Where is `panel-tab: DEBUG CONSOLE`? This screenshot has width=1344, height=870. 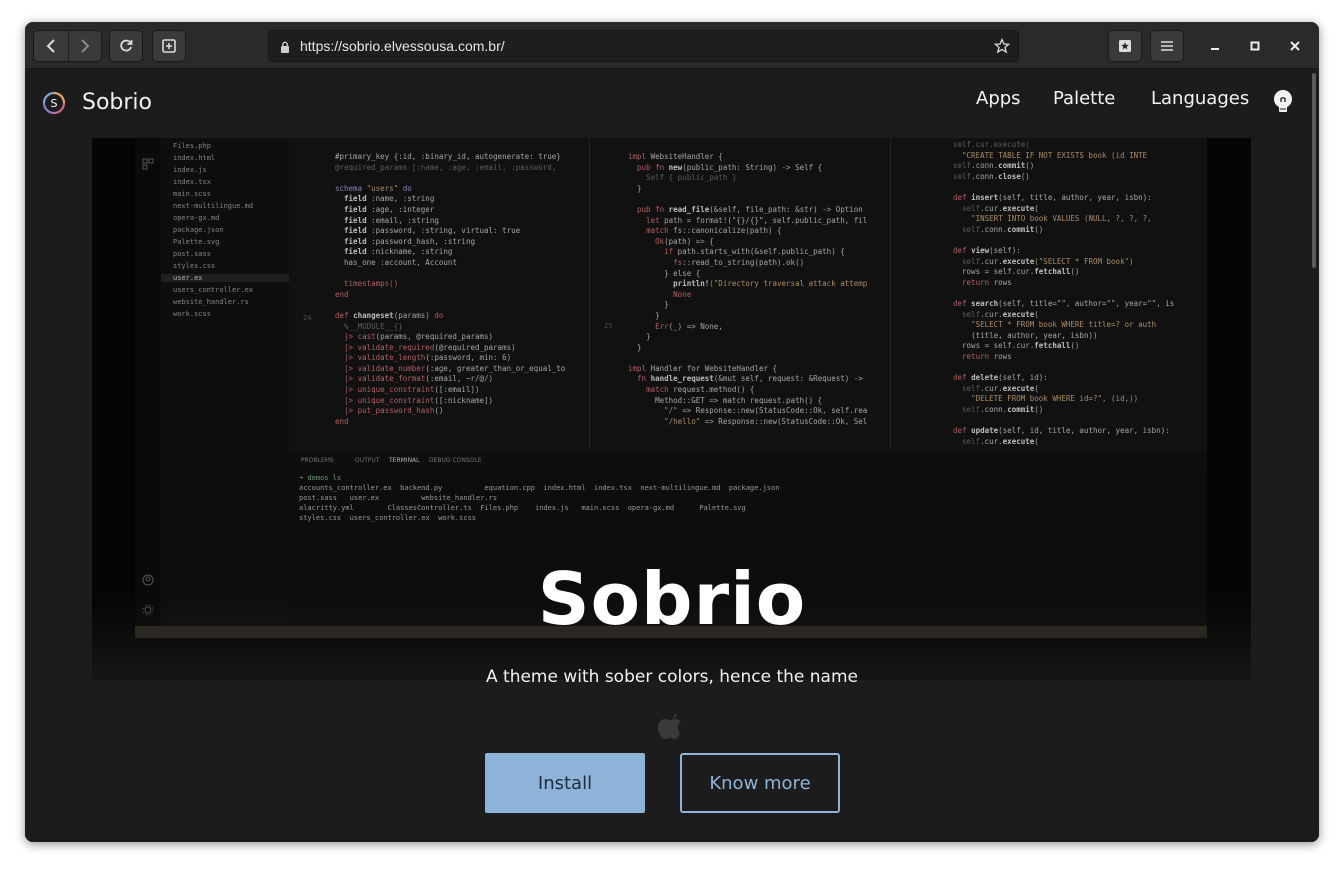
panel-tab: DEBUG CONSOLE is located at coordinates (455, 460).